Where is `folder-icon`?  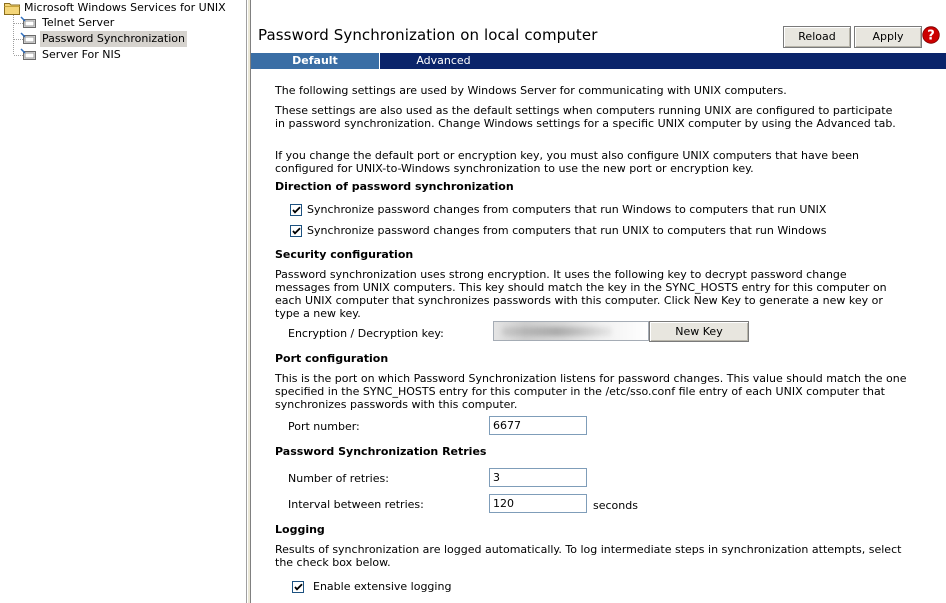
folder-icon is located at coordinates (12, 9).